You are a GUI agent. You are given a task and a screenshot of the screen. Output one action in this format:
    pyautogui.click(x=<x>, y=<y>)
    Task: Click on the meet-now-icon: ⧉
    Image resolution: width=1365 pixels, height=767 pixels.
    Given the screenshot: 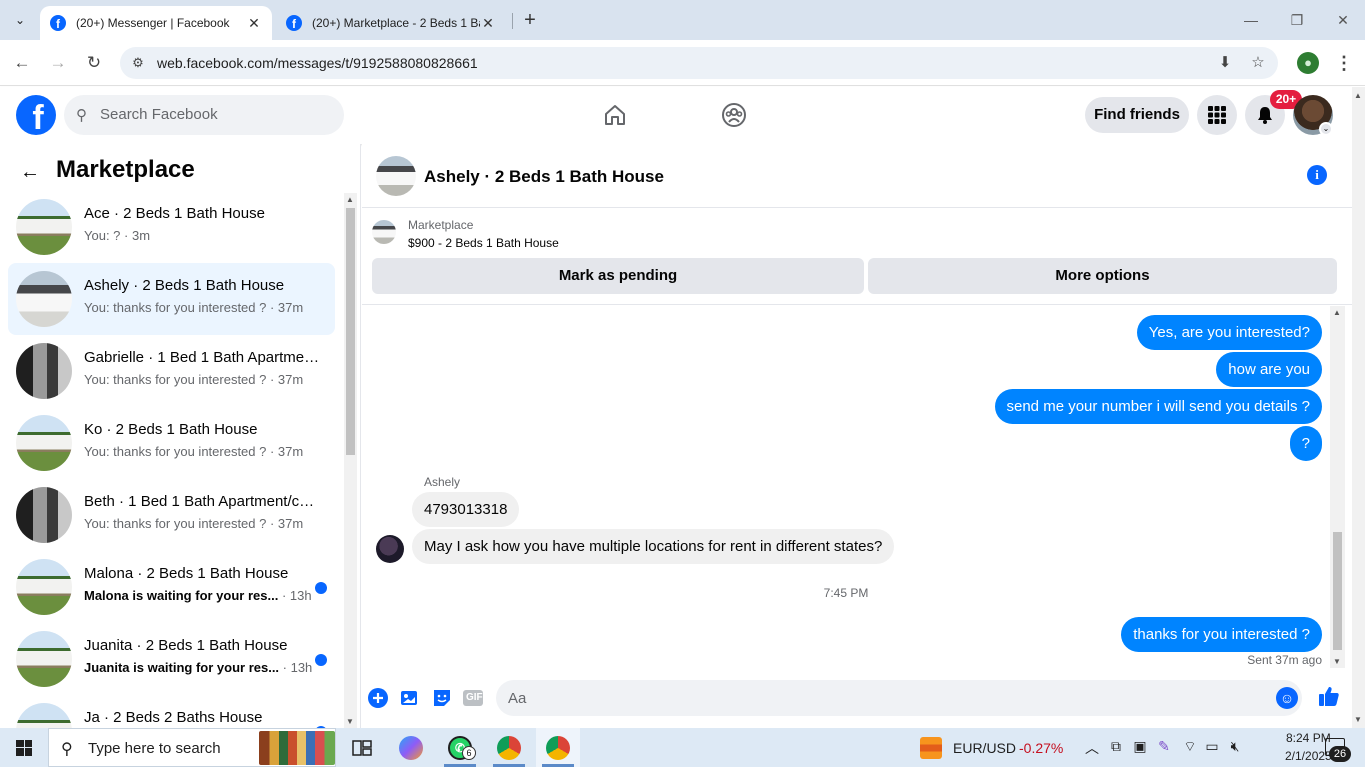 What is the action you would take?
    pyautogui.click(x=1116, y=746)
    